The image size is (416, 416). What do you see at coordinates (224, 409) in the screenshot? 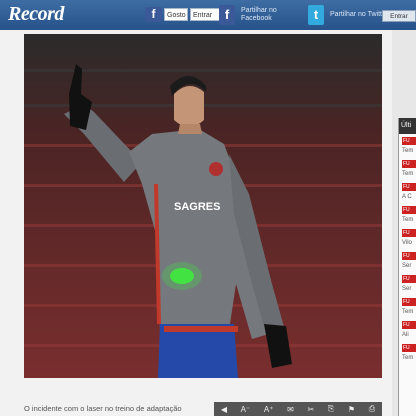
I see `prev-icon: ◀` at bounding box center [224, 409].